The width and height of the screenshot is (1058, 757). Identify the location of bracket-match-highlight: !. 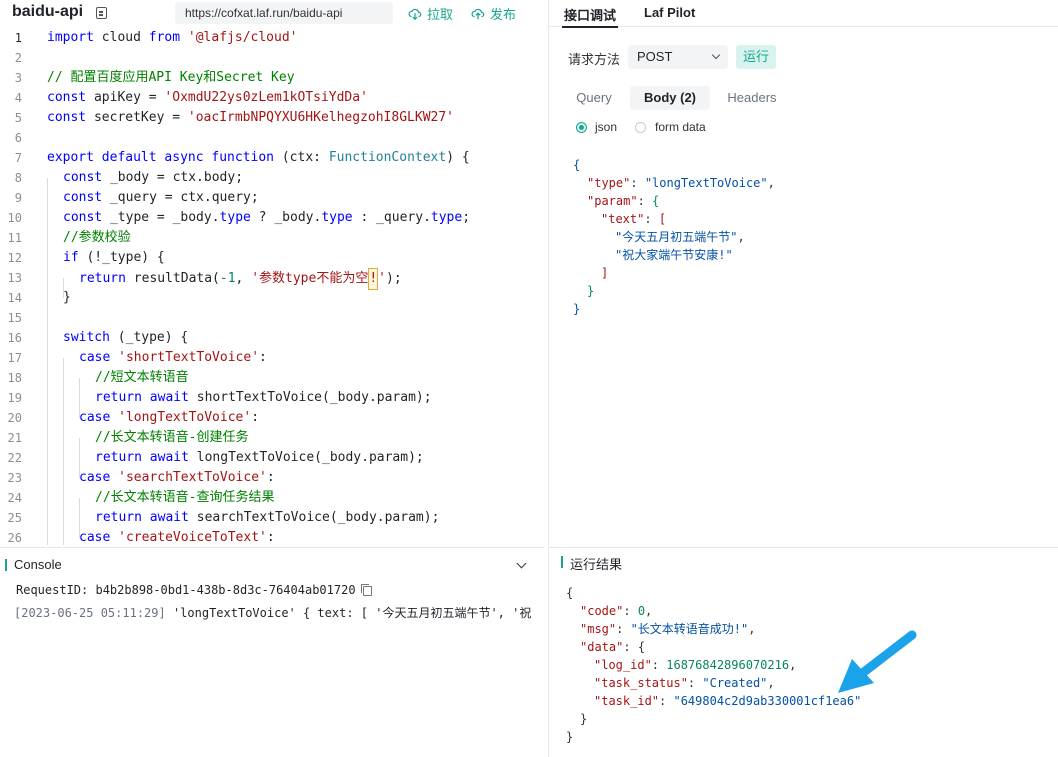
(373, 279).